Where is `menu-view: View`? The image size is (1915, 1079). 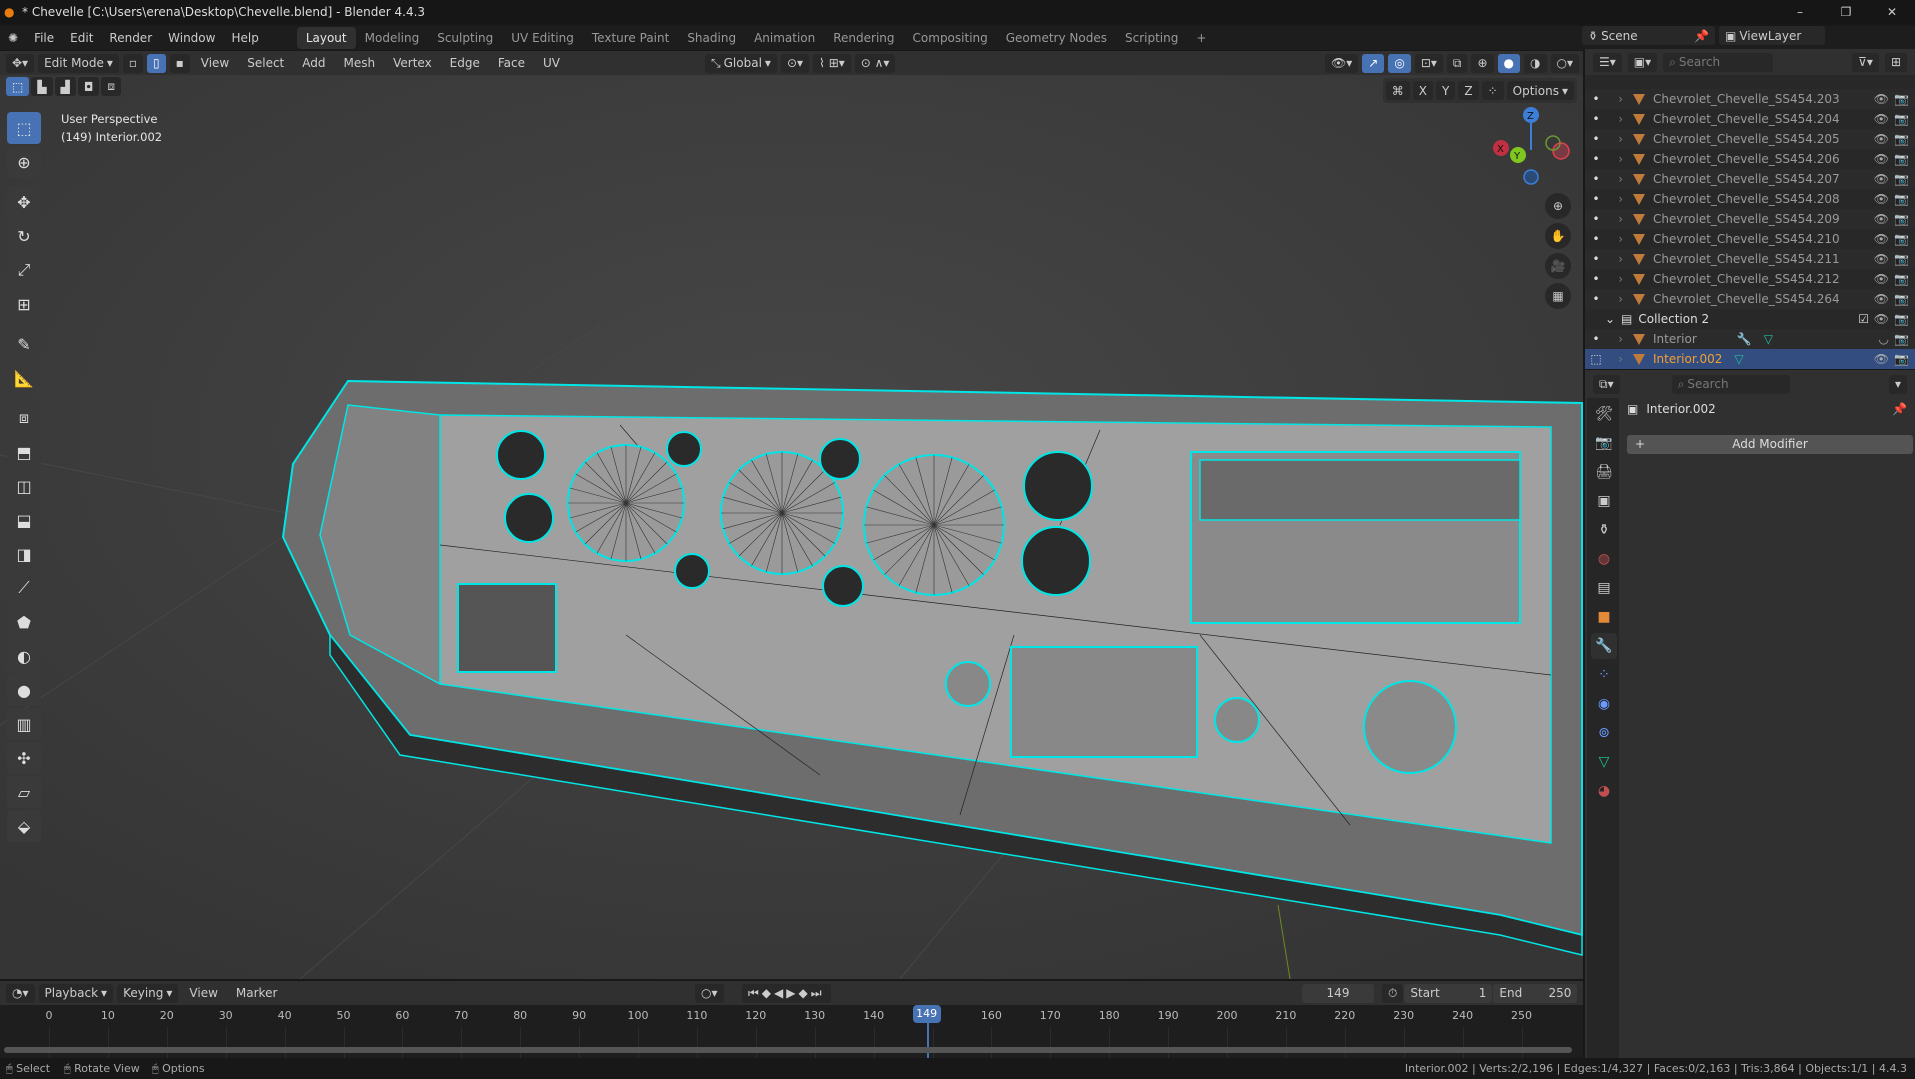 menu-view: View is located at coordinates (215, 63).